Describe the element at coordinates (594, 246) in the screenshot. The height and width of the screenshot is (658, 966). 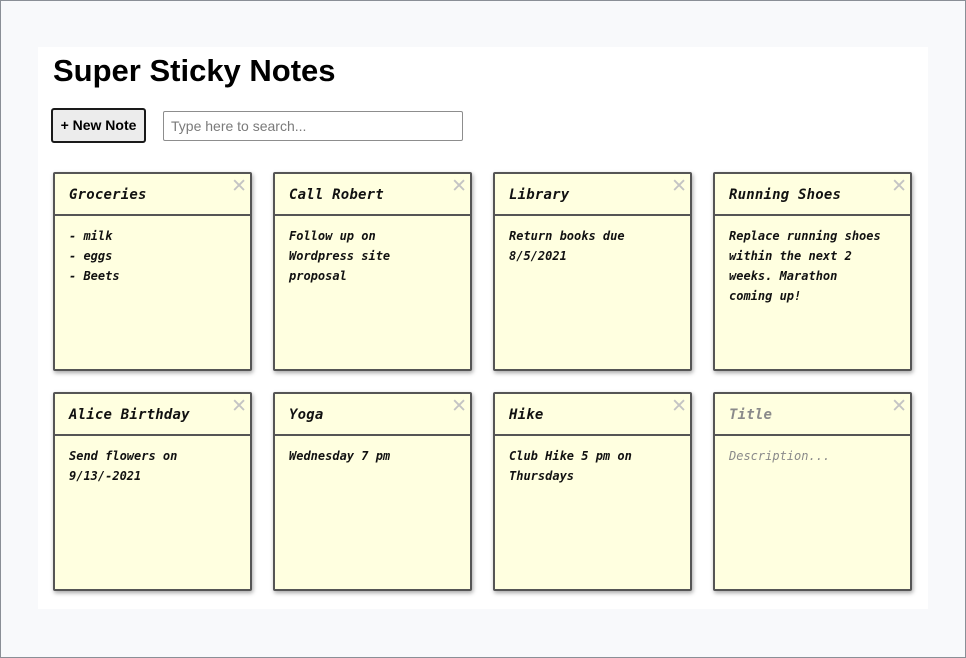
I see `note-description-input: Return books due 8/5/2021` at that location.